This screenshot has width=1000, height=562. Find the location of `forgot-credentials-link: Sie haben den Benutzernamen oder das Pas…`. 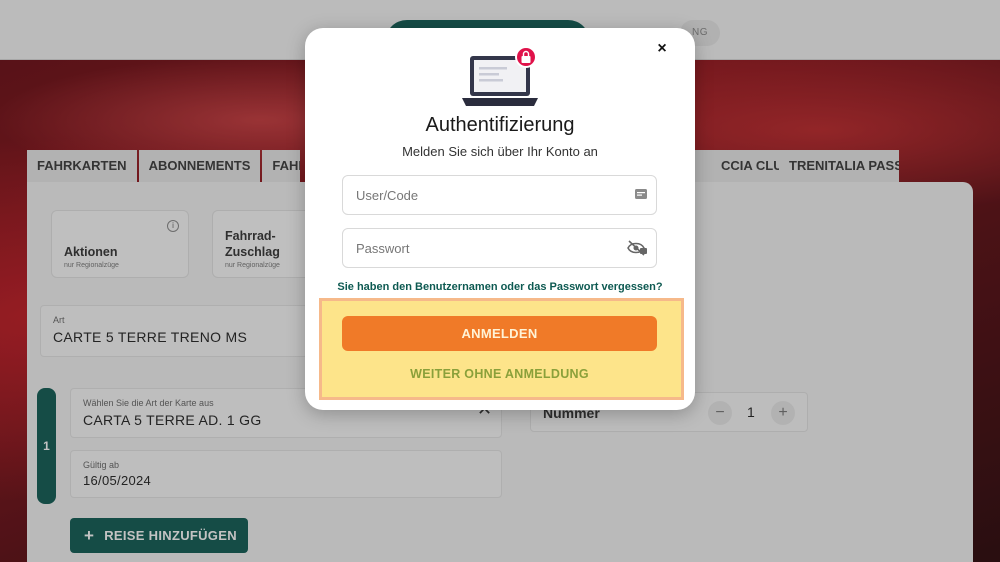

forgot-credentials-link: Sie haben den Benutzernamen oder das Pas… is located at coordinates (500, 287).